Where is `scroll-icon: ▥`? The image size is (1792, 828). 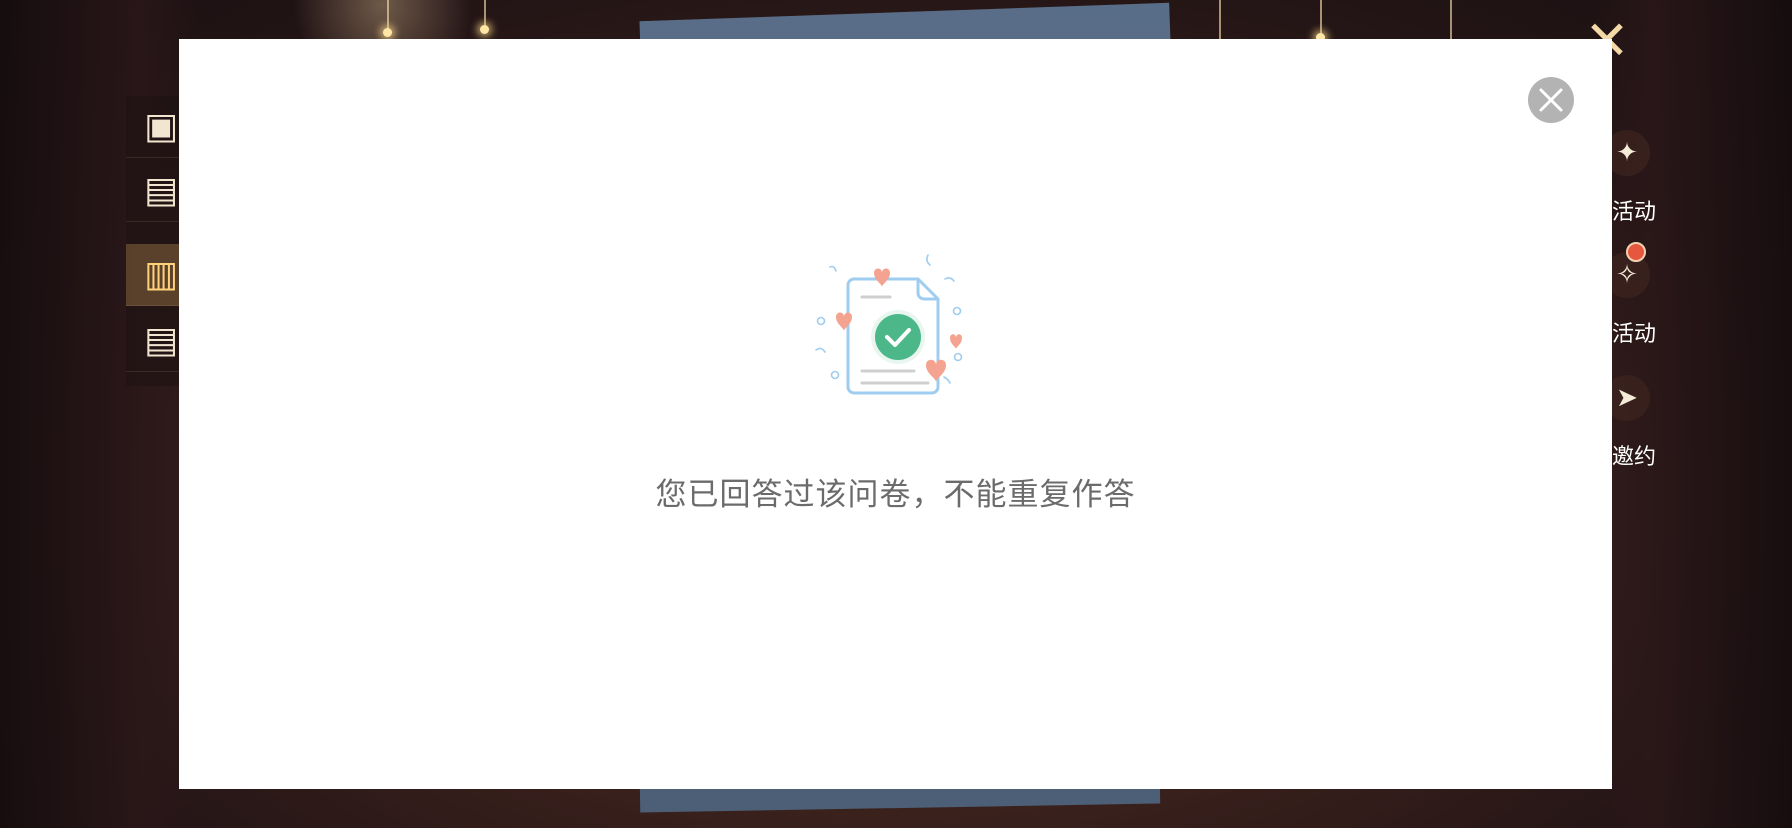
scroll-icon: ▥ is located at coordinates (161, 274).